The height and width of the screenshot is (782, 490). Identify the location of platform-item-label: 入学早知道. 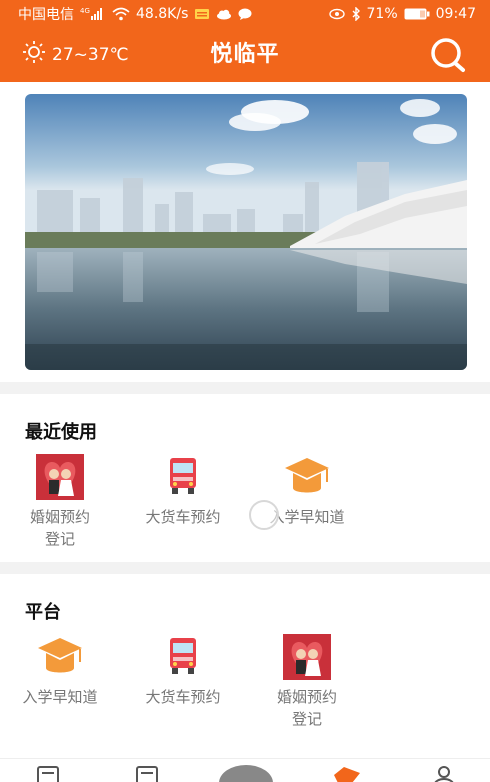
(60, 697).